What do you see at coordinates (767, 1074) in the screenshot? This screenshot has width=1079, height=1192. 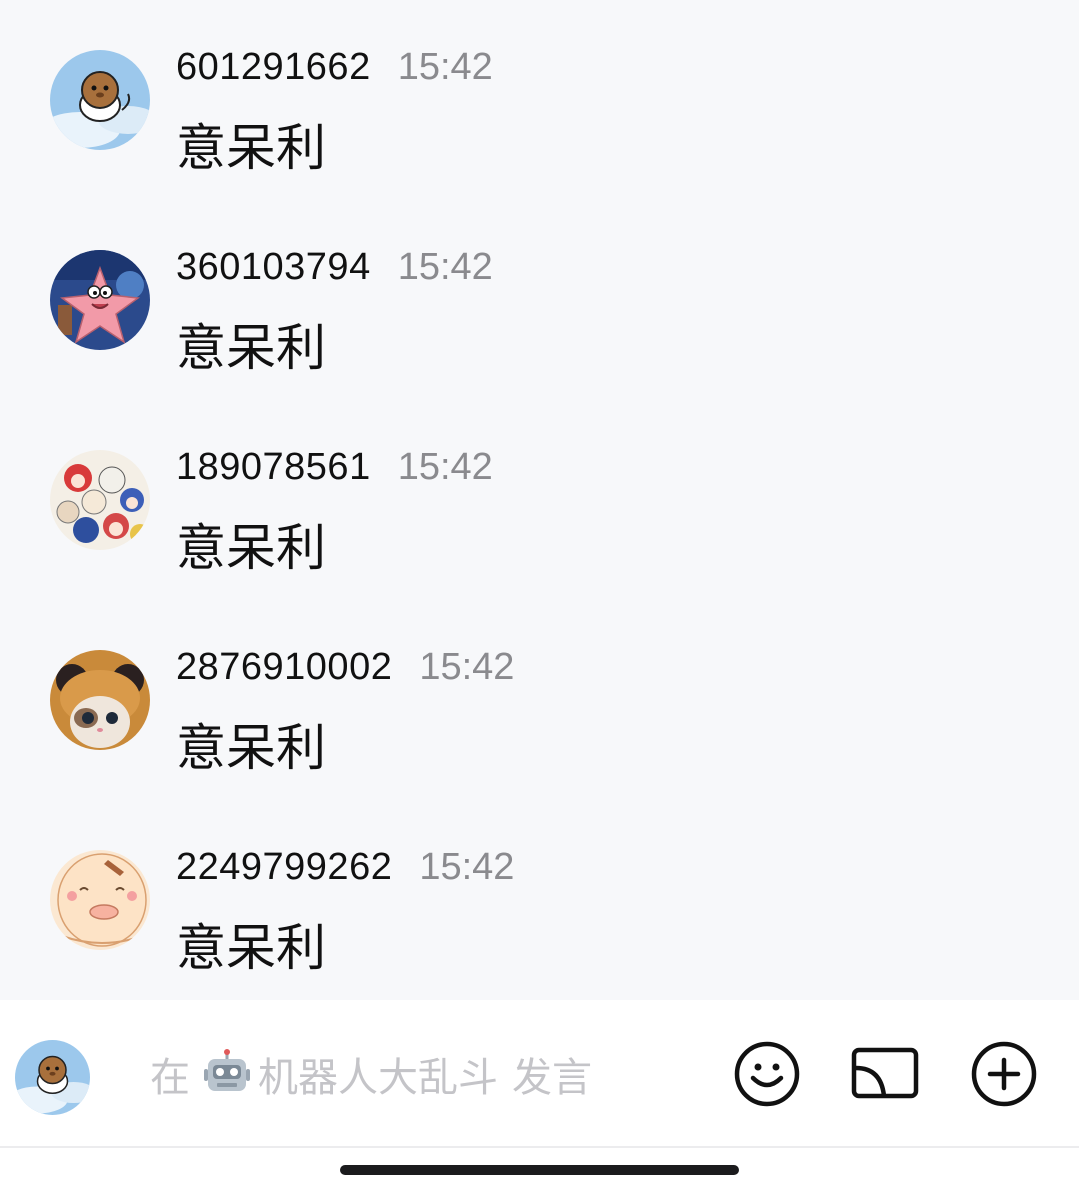 I see `smiley-icon` at bounding box center [767, 1074].